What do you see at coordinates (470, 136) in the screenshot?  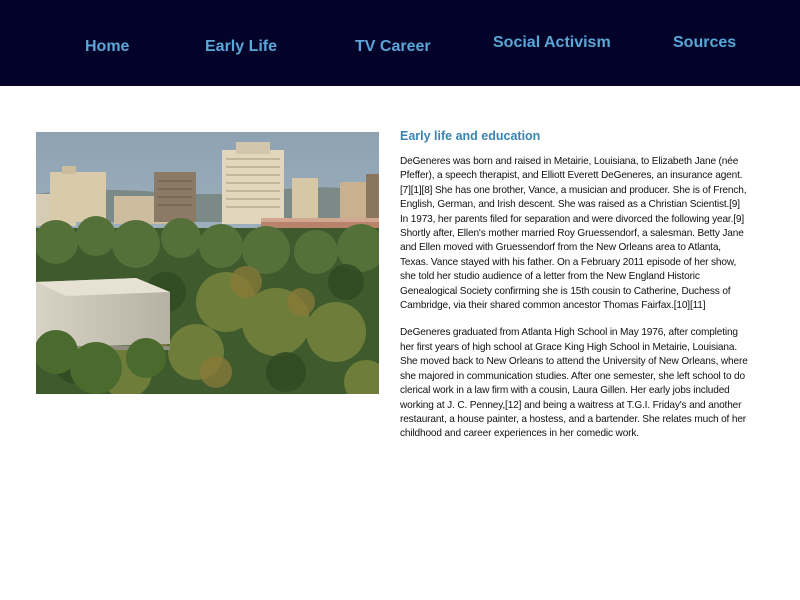 I see `section-heading: Early life and education` at bounding box center [470, 136].